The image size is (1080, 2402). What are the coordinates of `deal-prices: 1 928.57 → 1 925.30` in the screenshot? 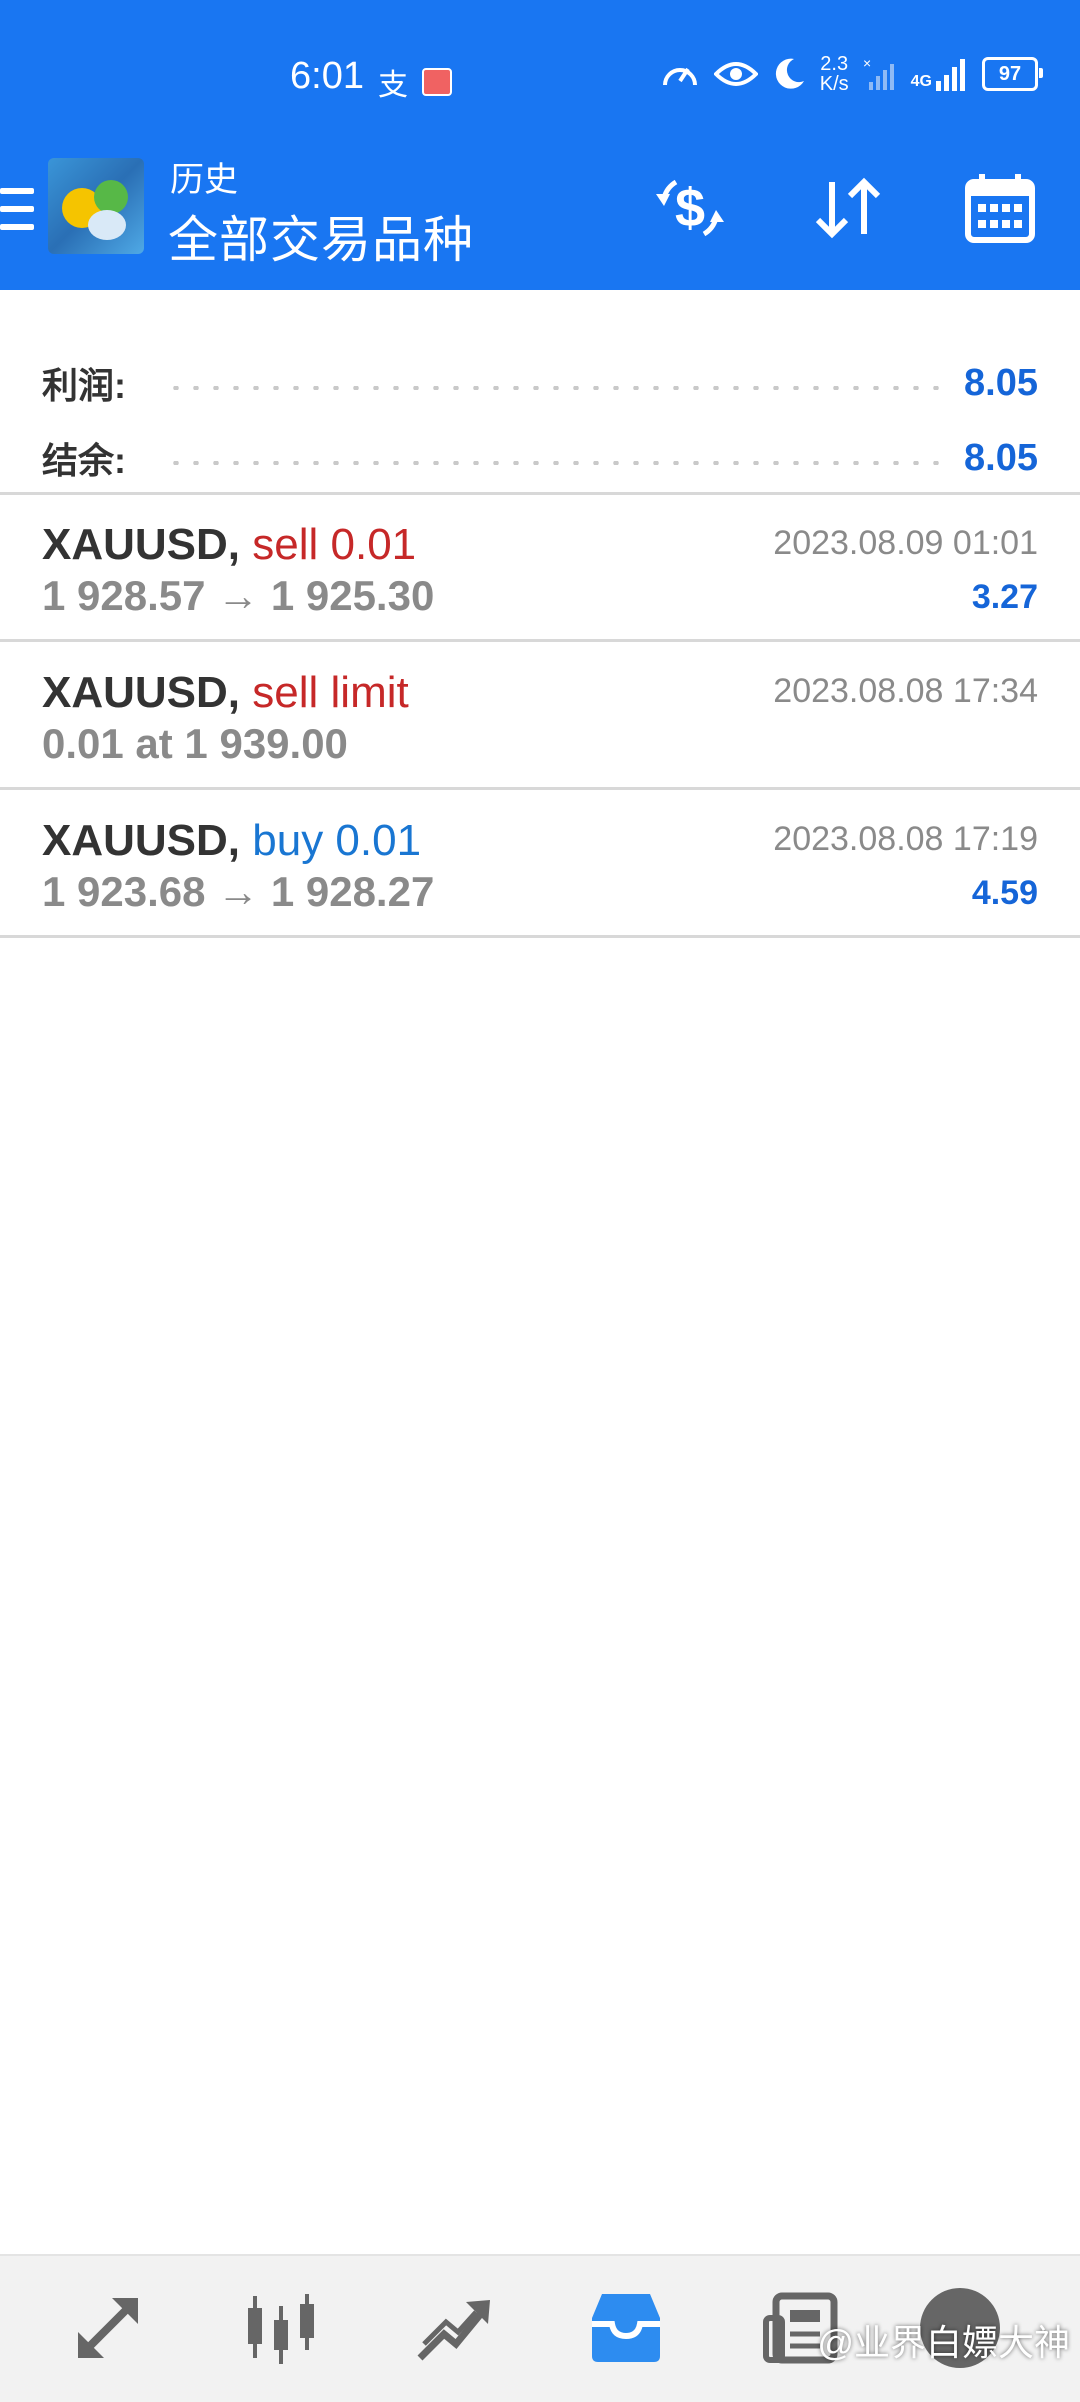 It's located at (238, 595).